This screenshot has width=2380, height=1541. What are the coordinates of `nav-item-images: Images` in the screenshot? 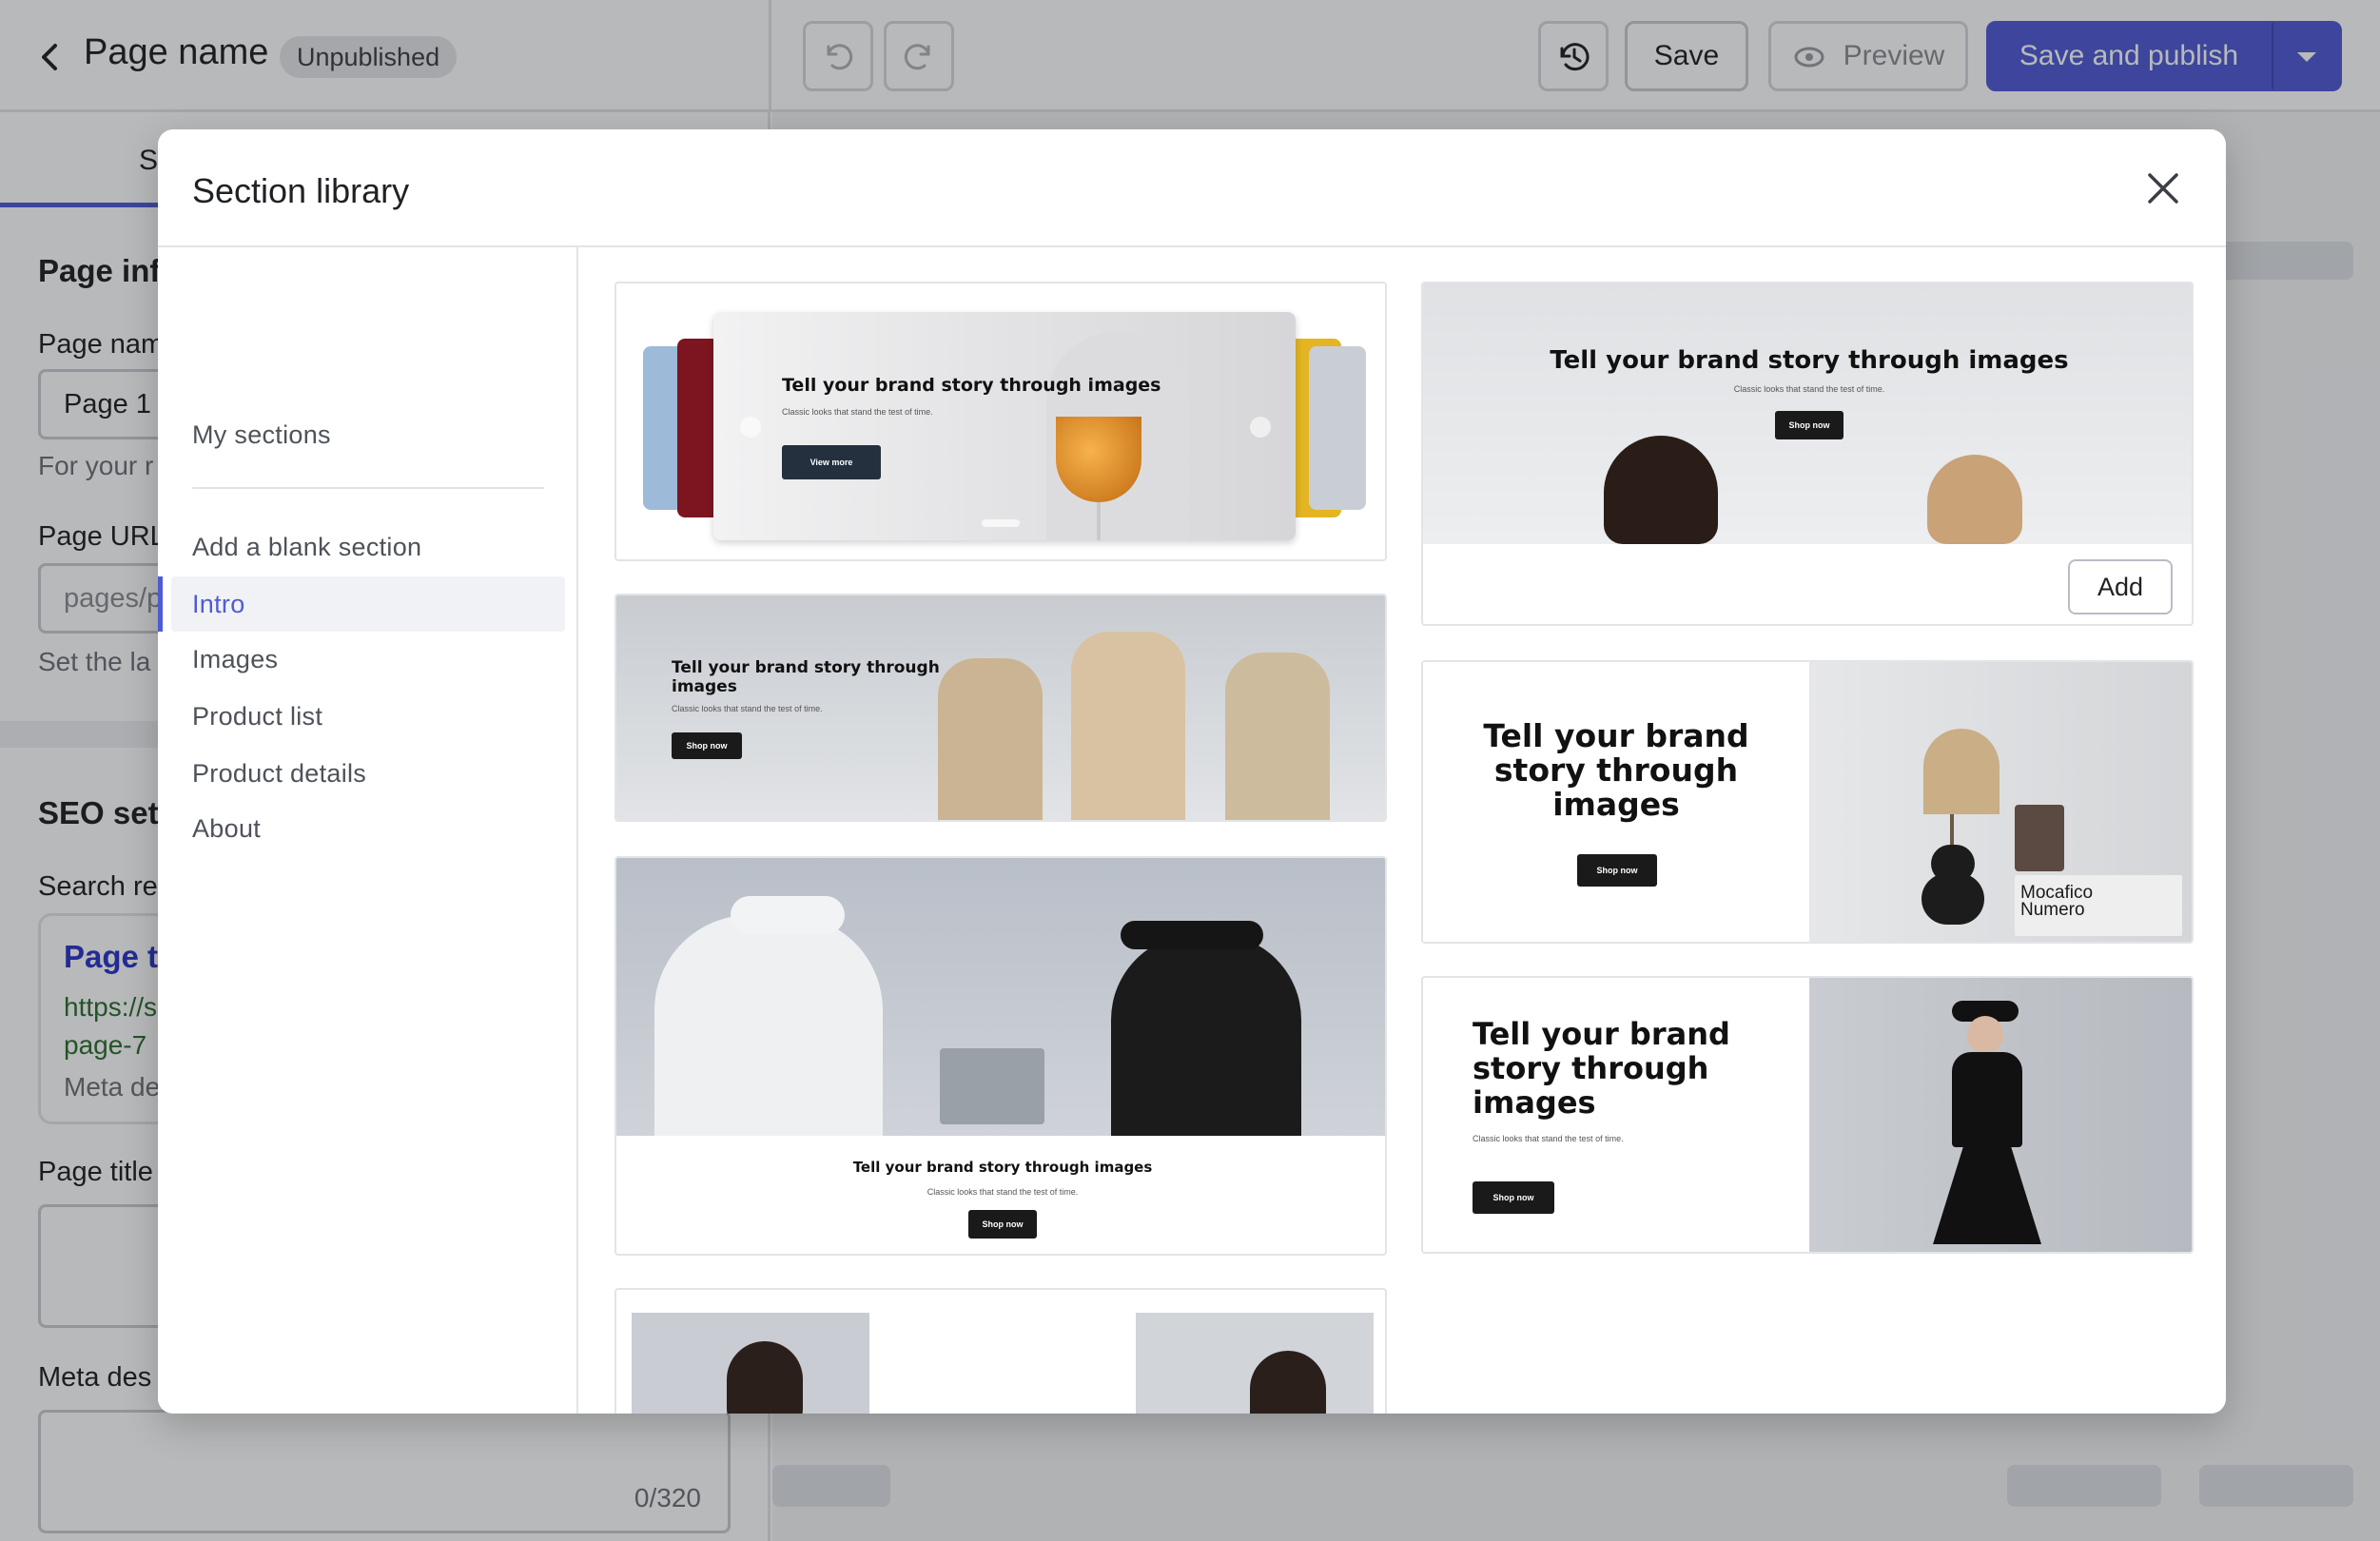 It's located at (235, 659).